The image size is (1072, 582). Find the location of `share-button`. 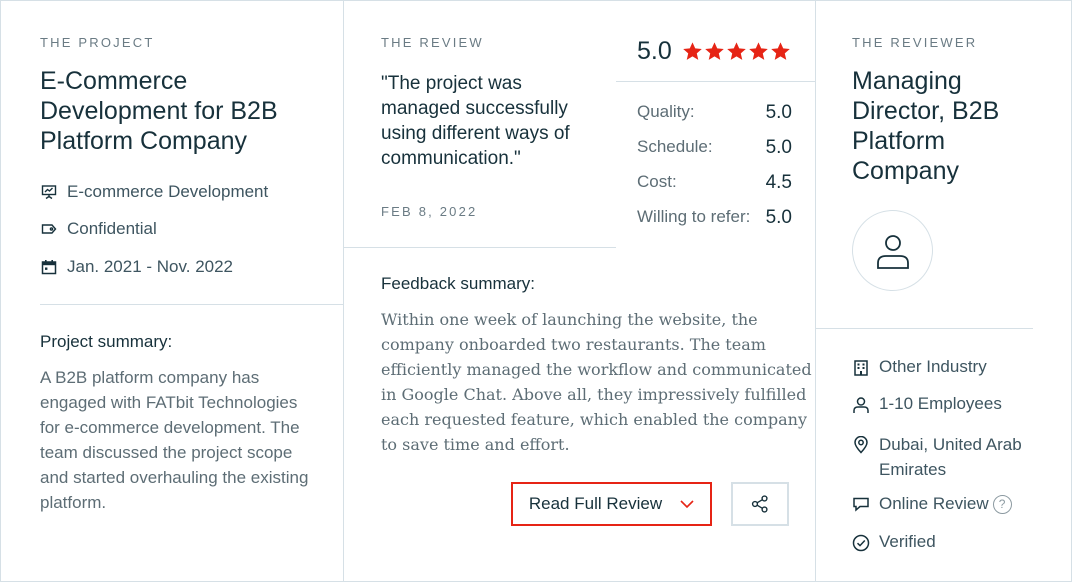

share-button is located at coordinates (760, 504).